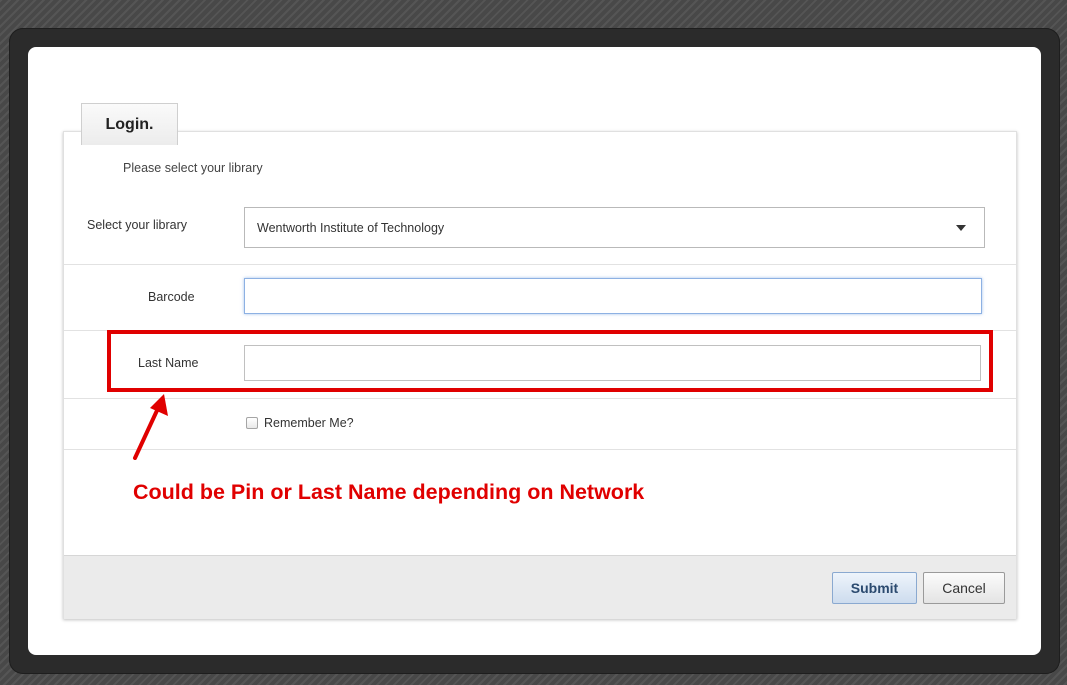 This screenshot has height=685, width=1067. I want to click on submit-button: Submit, so click(874, 588).